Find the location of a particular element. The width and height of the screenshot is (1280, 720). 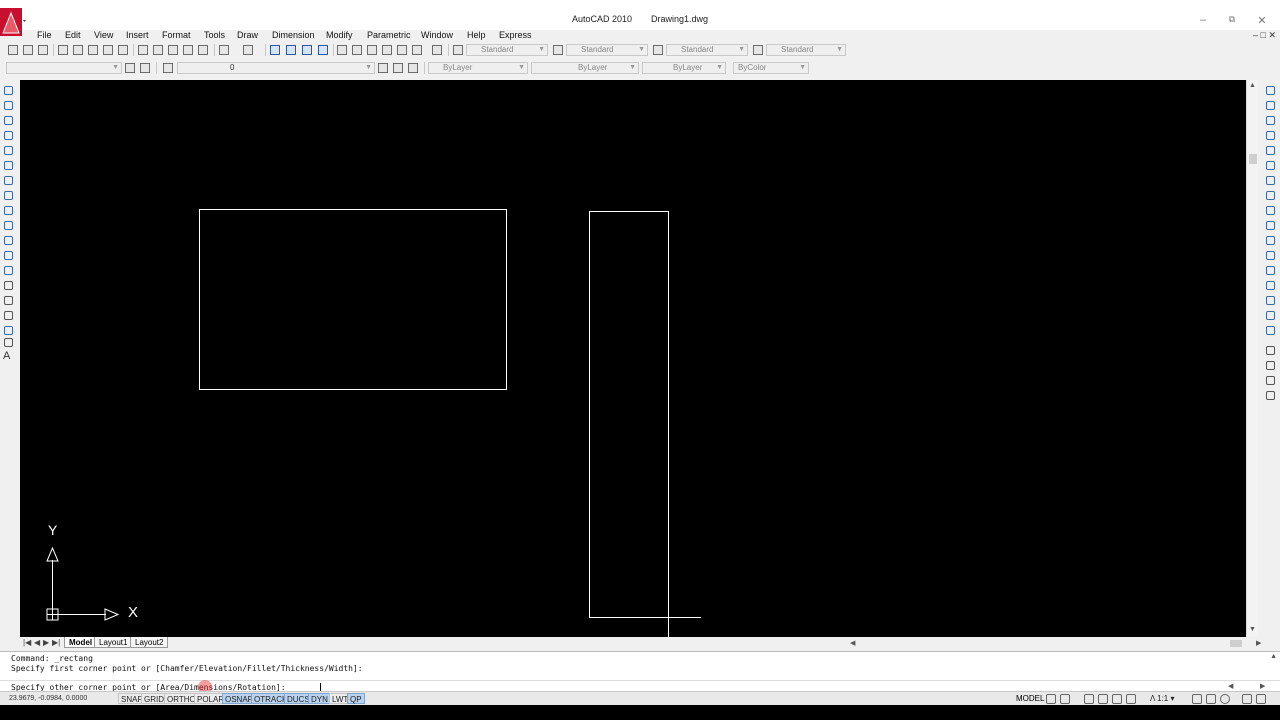

tool-palettes-icon is located at coordinates (372, 50).